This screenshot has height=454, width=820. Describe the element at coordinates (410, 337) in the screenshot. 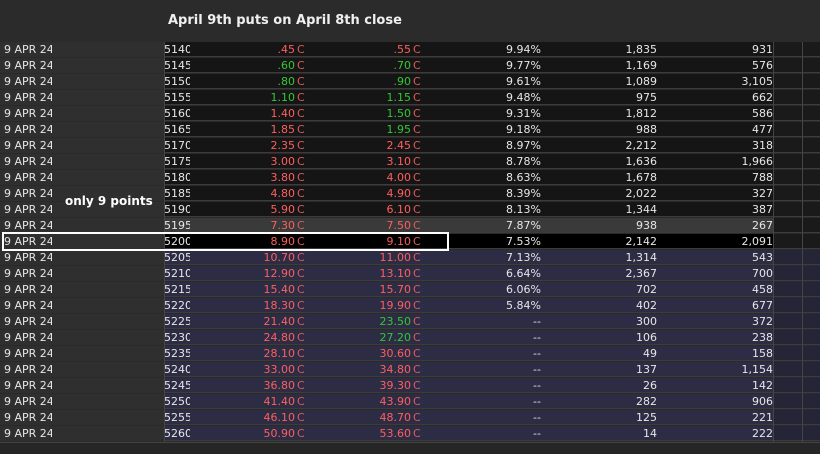

I see `table-row: 9 APR 24 5230 24.80 C 27.20 C -- 106 238` at that location.